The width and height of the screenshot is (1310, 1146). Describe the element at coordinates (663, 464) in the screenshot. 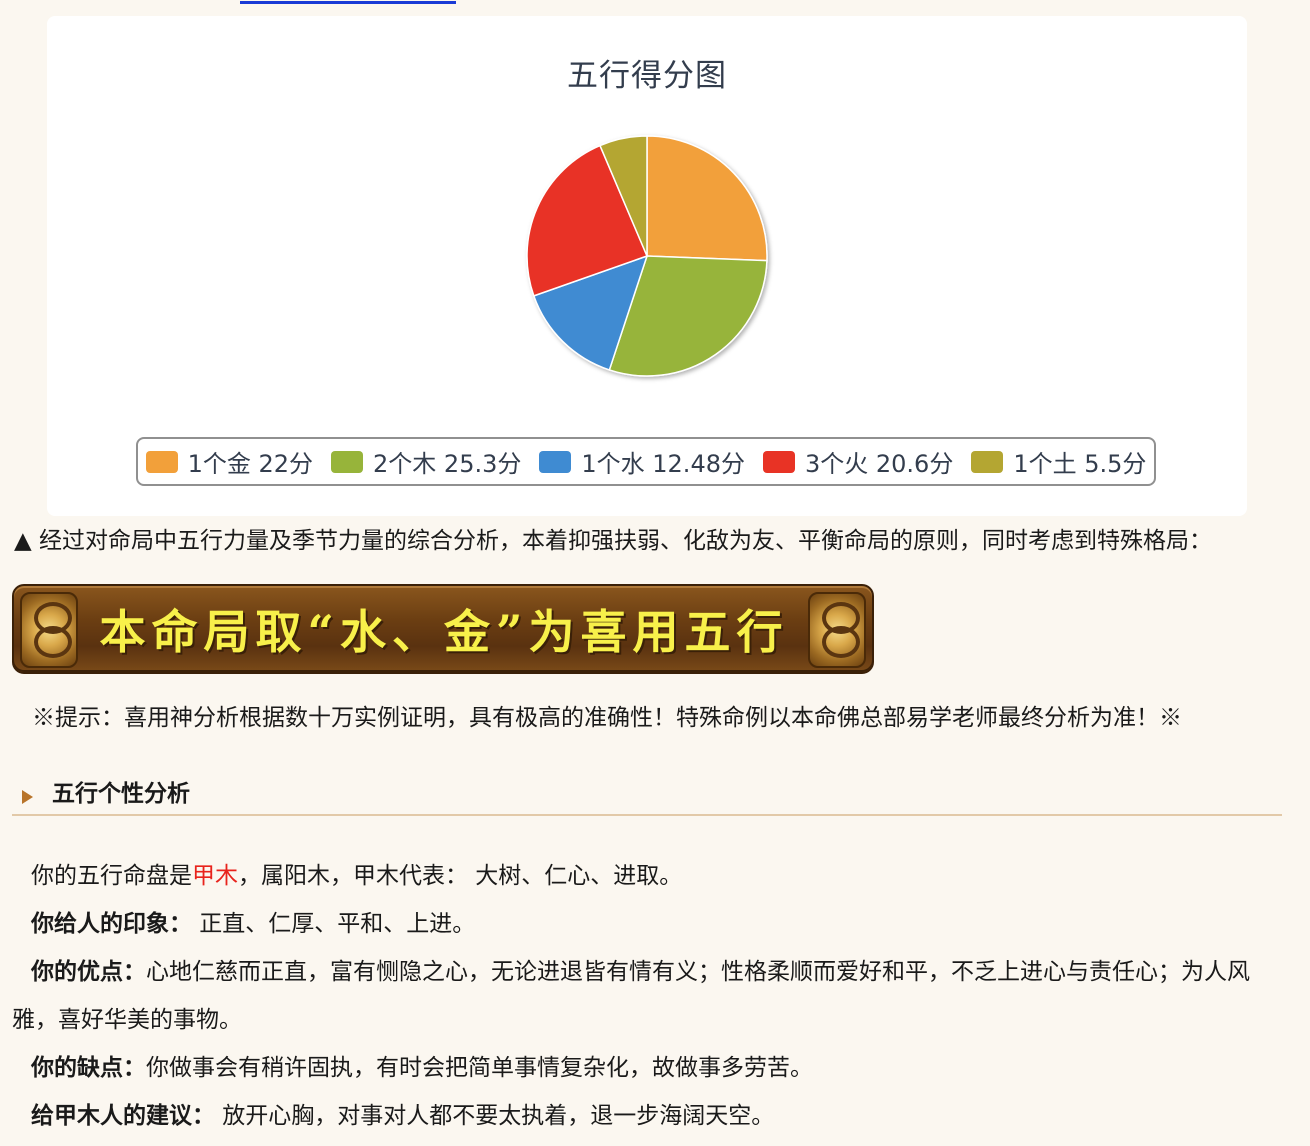

I see `legend-label: 1个水 12.48分` at that location.